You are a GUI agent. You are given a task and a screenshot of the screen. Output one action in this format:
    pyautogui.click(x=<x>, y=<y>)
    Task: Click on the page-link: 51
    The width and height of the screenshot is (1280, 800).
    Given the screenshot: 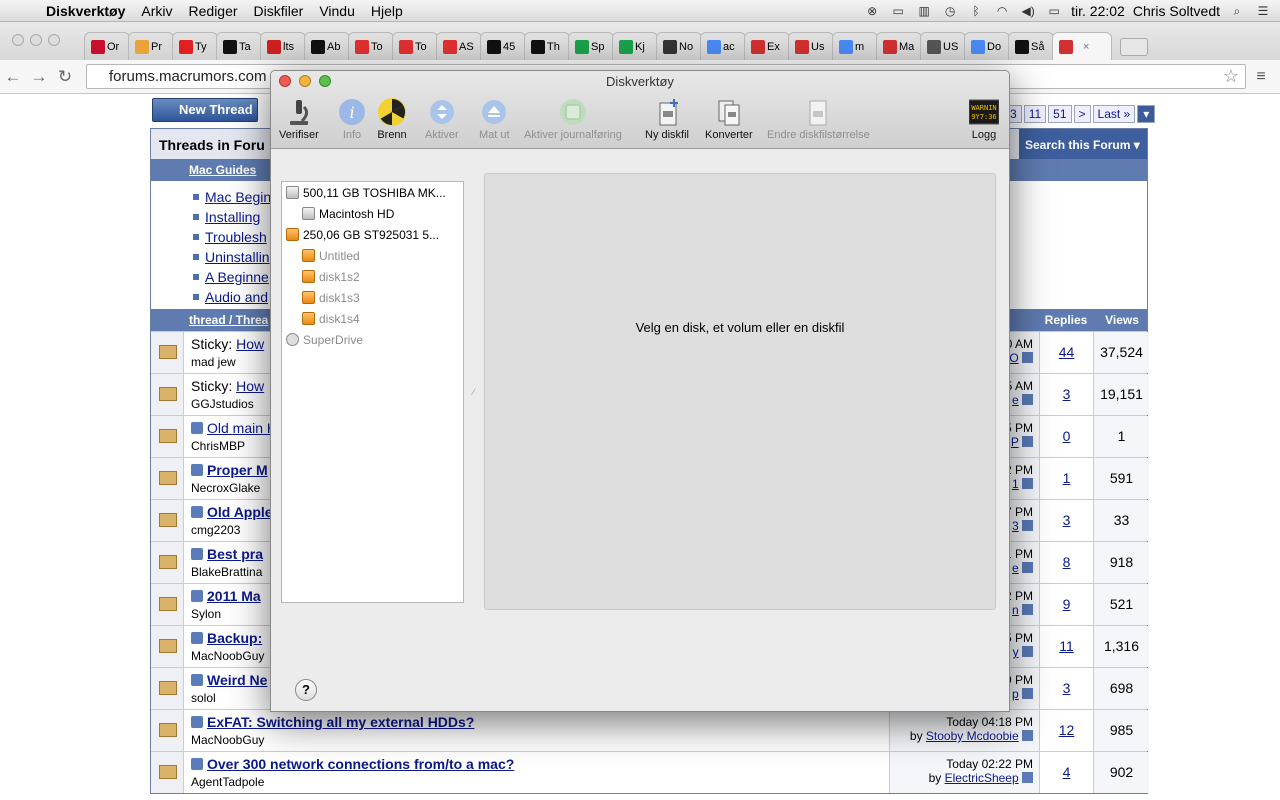 What is the action you would take?
    pyautogui.click(x=1060, y=114)
    